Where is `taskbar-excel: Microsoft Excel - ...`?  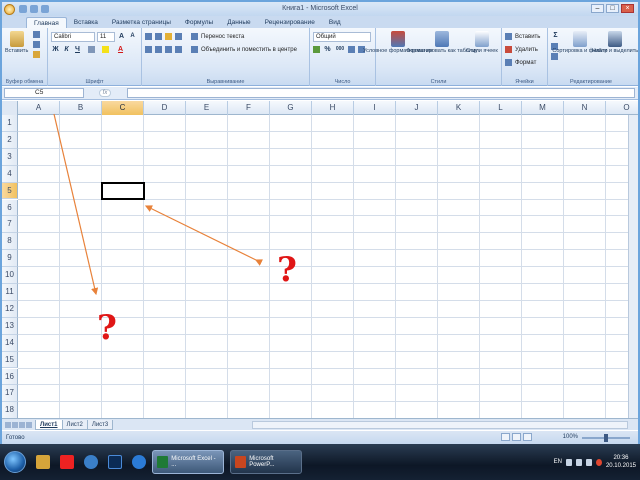
taskbar-excel: Microsoft Excel - ... is located at coordinates (188, 462).